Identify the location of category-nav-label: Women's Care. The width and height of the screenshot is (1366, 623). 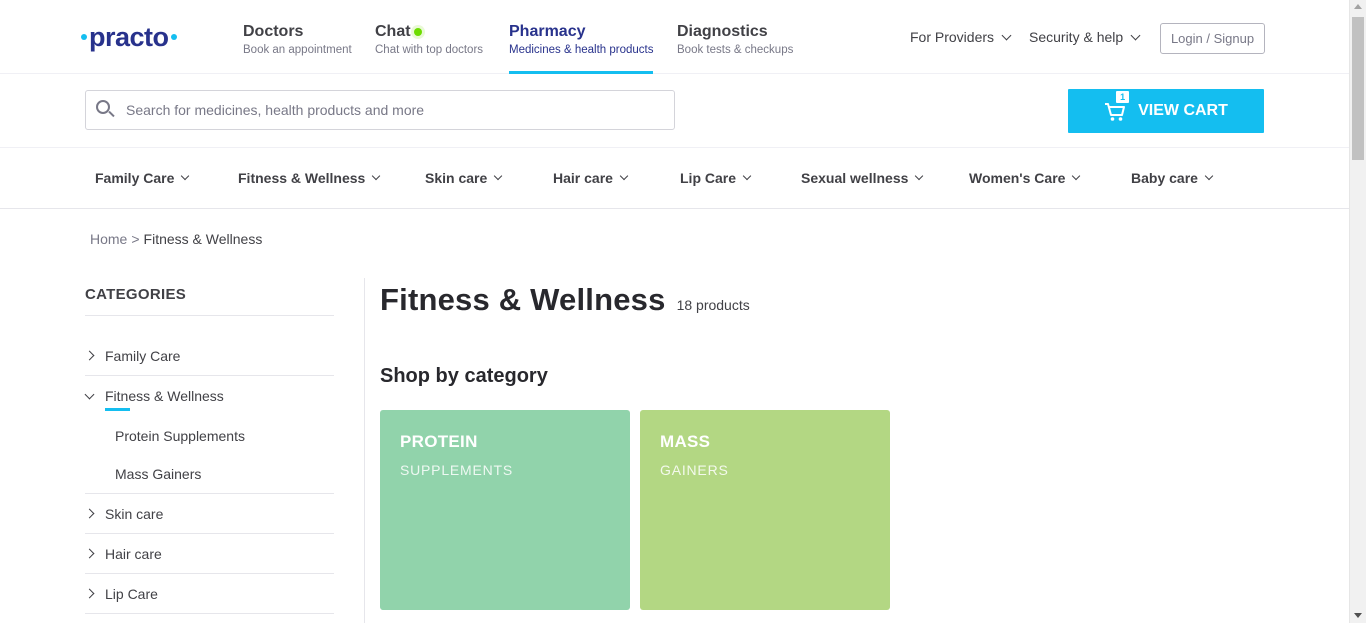
(1017, 178).